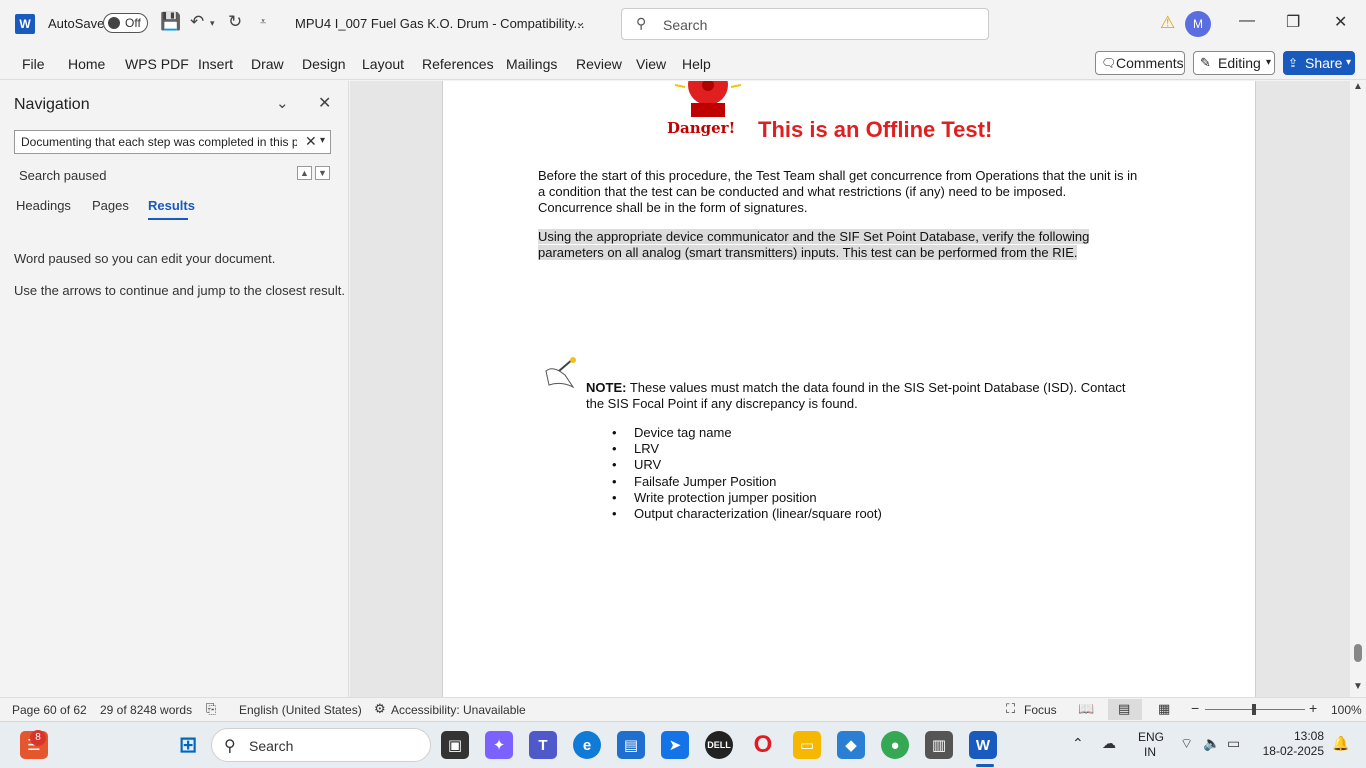 Image resolution: width=1366 pixels, height=768 pixels. Describe the element at coordinates (983, 745) in the screenshot. I see `word-taskbar-icon: W` at that location.